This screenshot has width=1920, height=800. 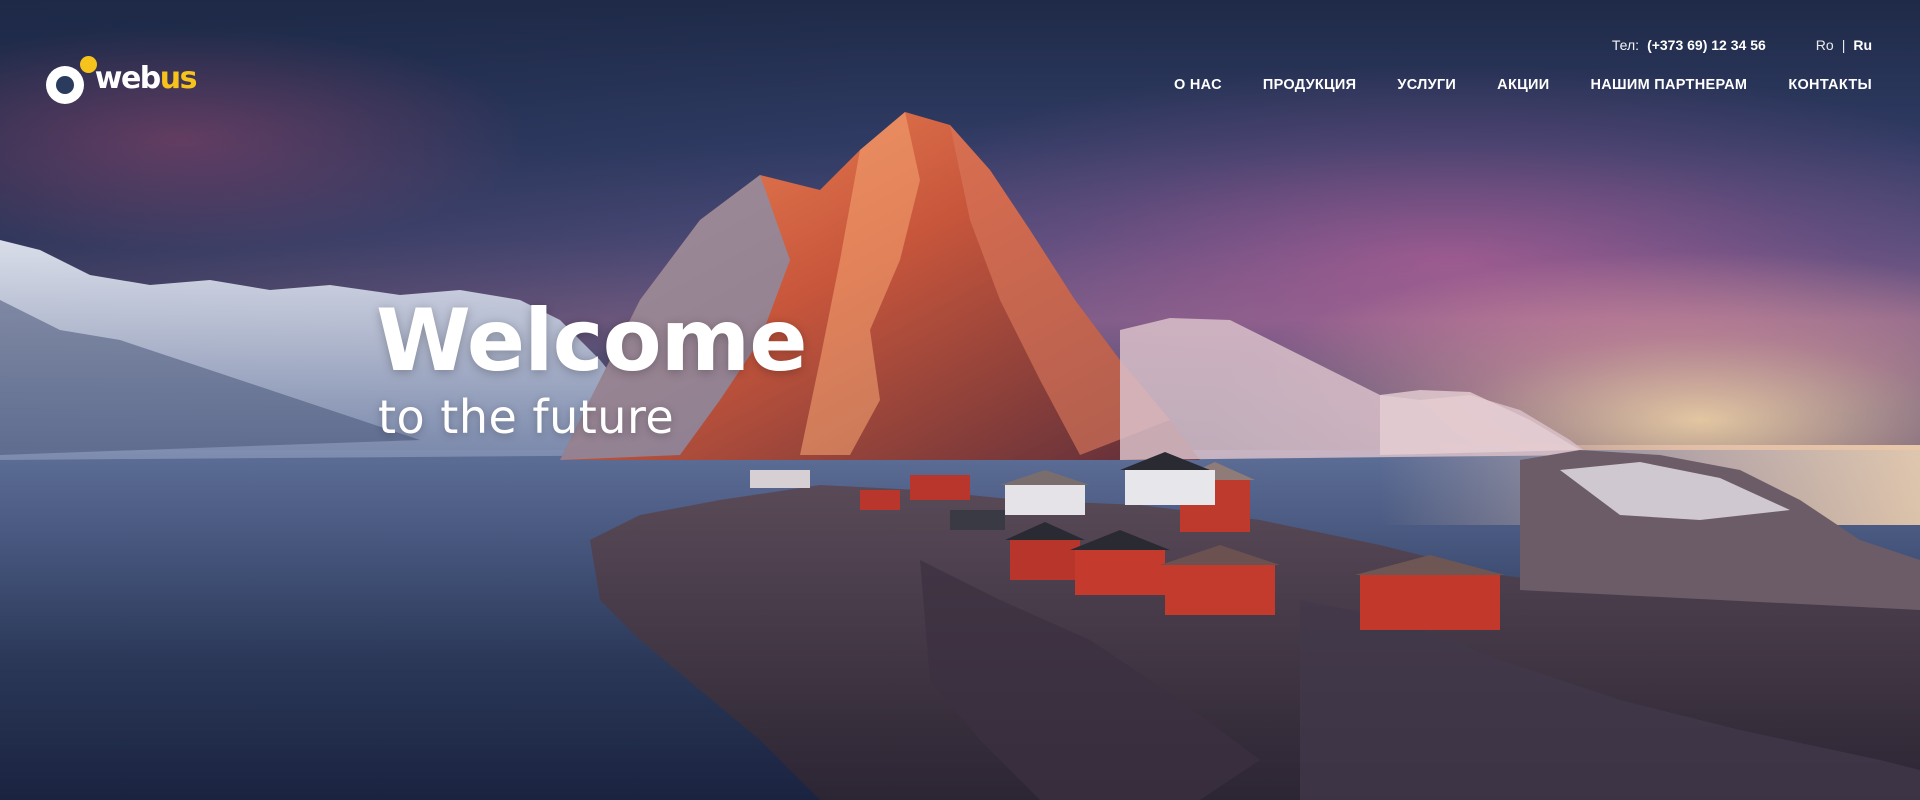 What do you see at coordinates (71, 79) in the screenshot?
I see `logo-mark-icon` at bounding box center [71, 79].